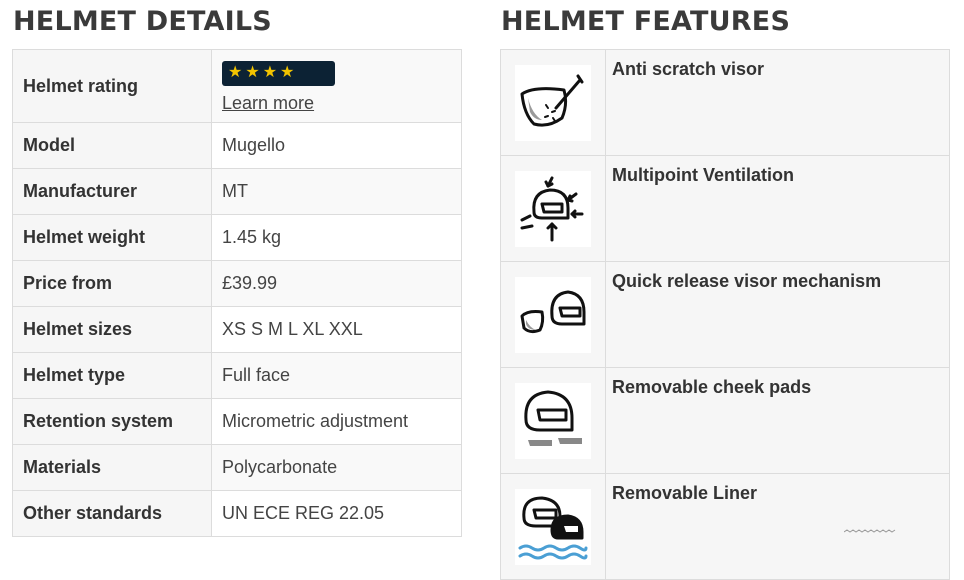 The image size is (964, 580). Describe the element at coordinates (646, 21) in the screenshot. I see `helmet-features-title: HELMET FEATURES` at that location.